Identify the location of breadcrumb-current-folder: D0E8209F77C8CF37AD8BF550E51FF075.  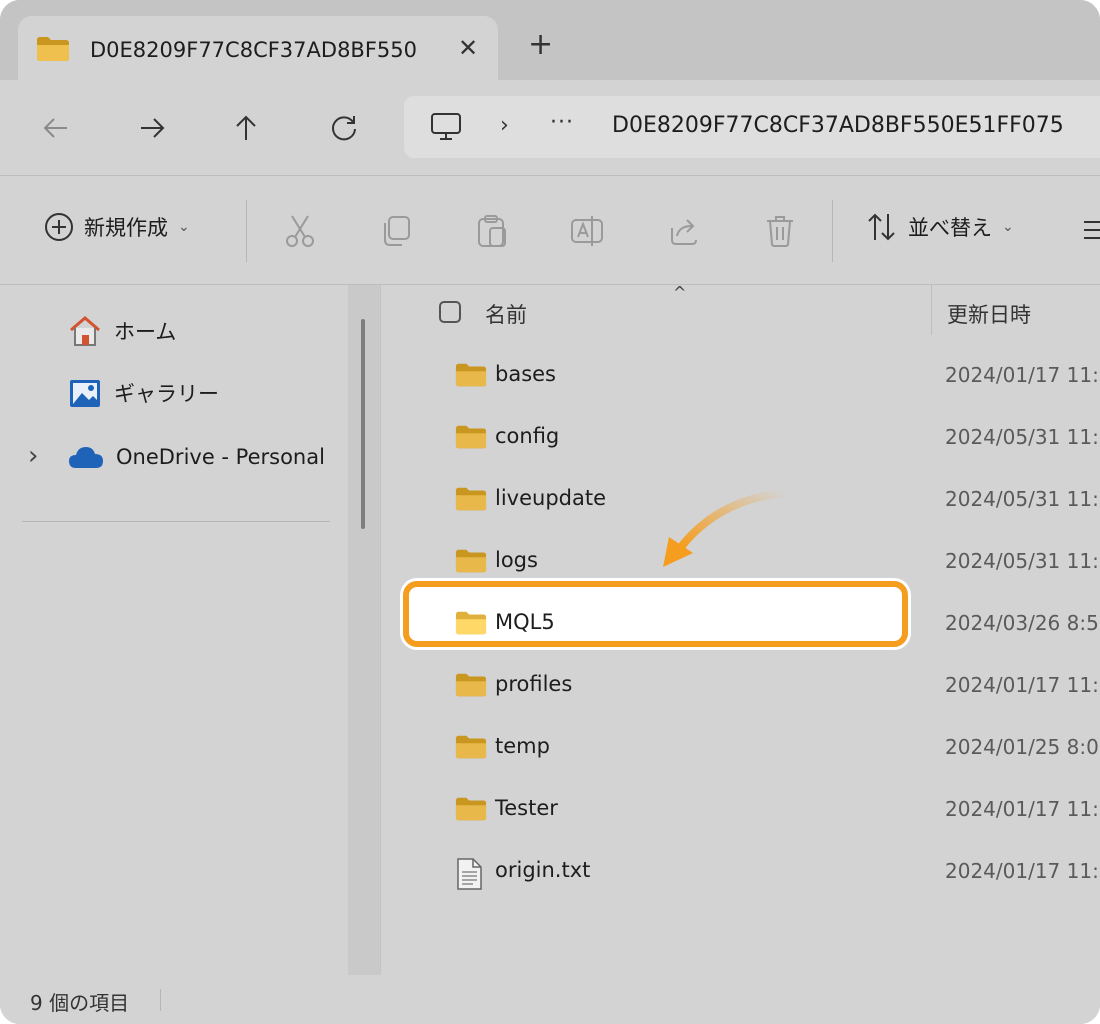
(838, 125).